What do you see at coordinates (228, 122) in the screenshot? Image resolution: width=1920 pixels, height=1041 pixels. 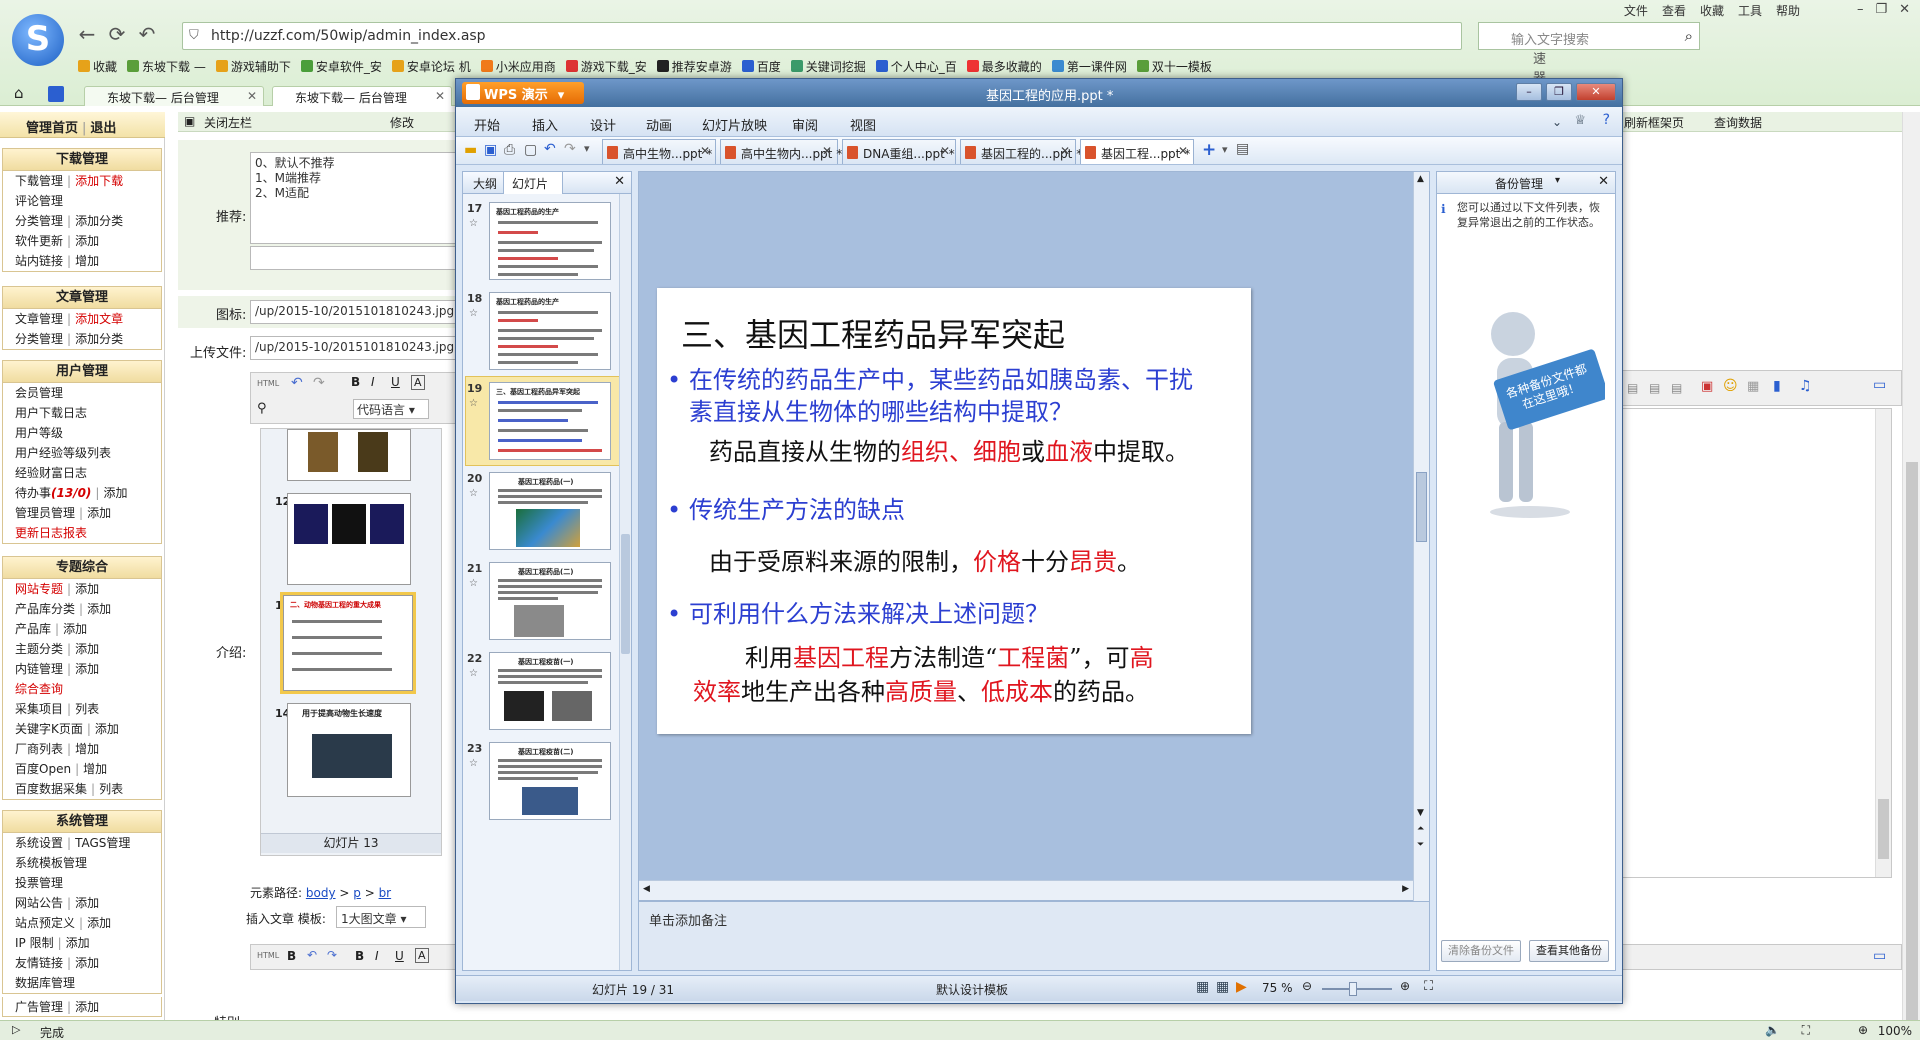 I see `close-left-link: 关闭左栏` at bounding box center [228, 122].